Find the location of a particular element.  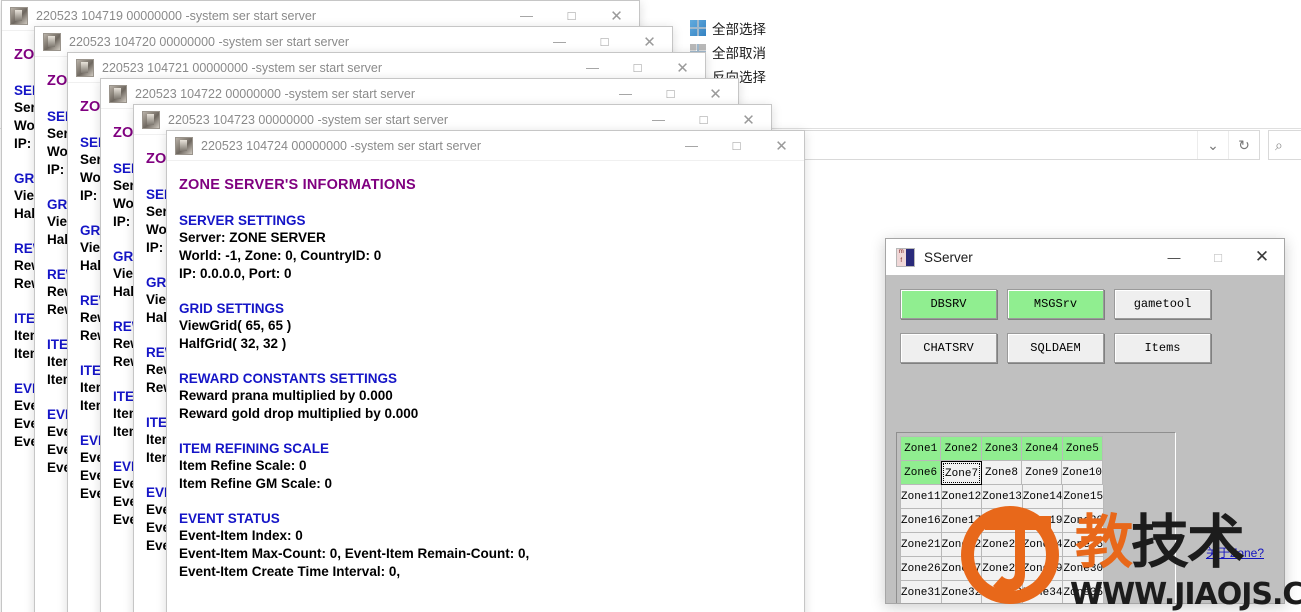

zone-button-zone35: Zone35 is located at coordinates (1084, 592).